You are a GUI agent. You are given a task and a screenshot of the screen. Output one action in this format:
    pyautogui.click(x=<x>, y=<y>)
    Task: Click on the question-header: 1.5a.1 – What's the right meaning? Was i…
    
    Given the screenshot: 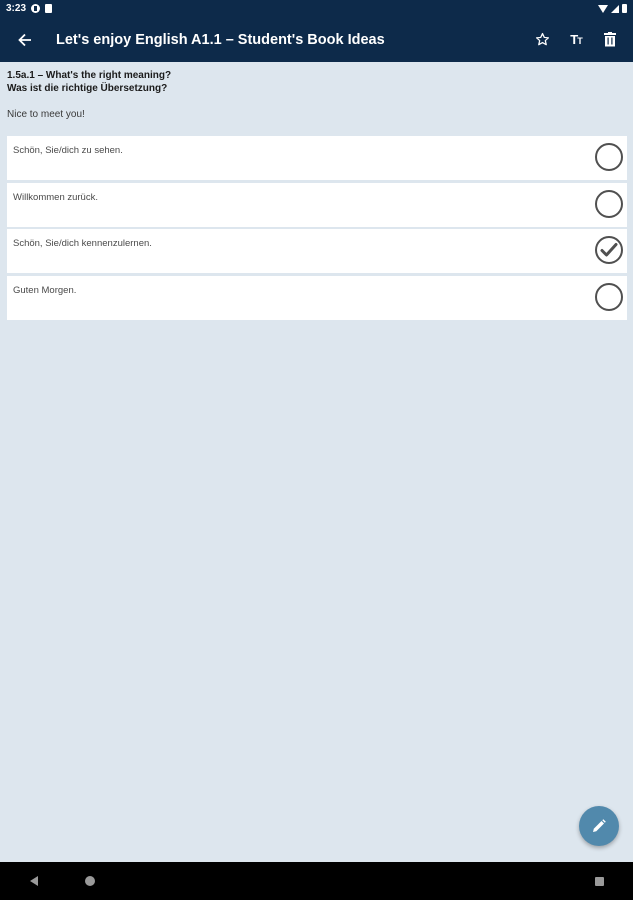 What is the action you would take?
    pyautogui.click(x=316, y=78)
    